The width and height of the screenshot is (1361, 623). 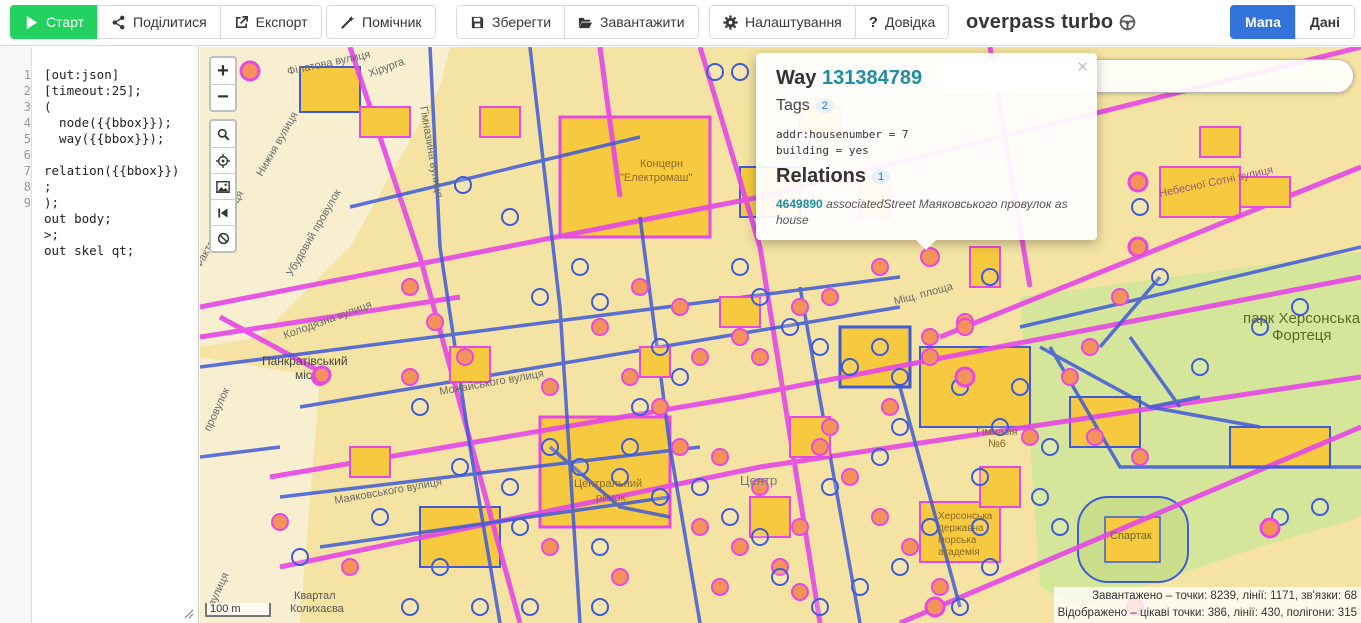 I want to click on app-title: overpass turbo, so click(x=1051, y=22).